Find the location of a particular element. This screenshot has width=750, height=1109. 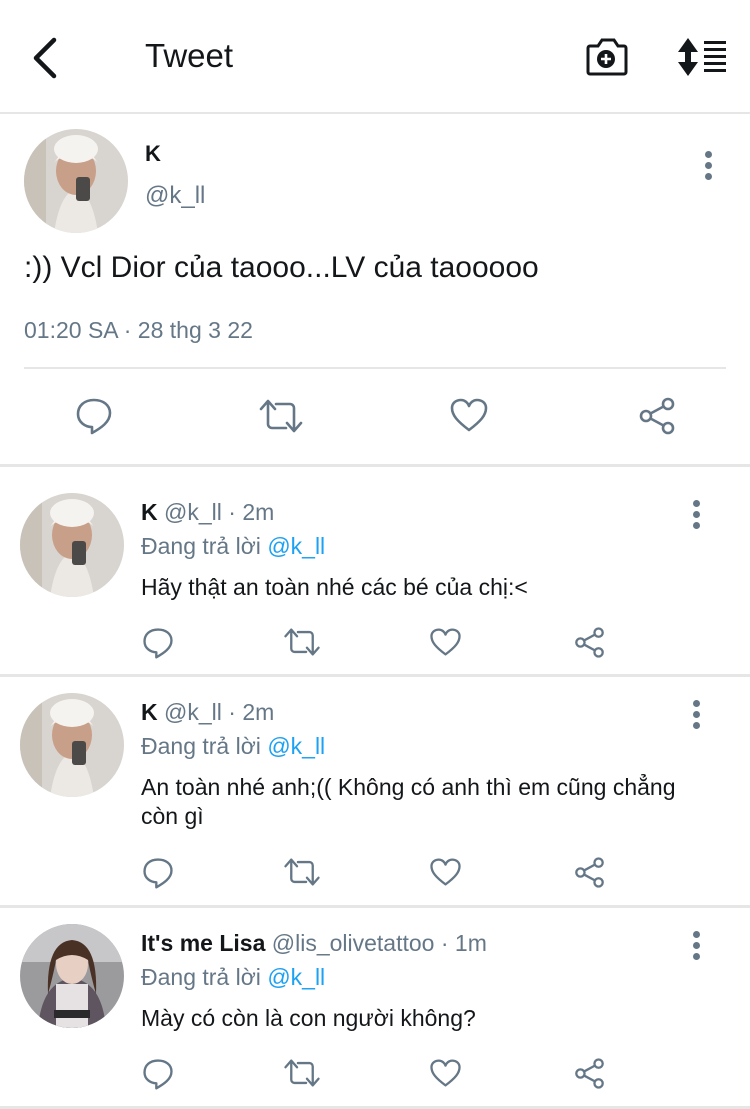

top-bar: Tweet is located at coordinates (375, 57).